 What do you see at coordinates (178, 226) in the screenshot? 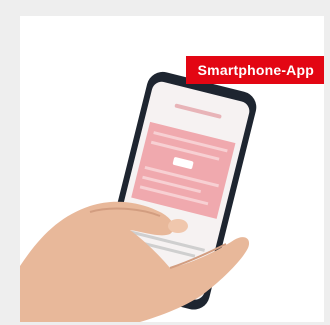
I see `thumb-tip` at bounding box center [178, 226].